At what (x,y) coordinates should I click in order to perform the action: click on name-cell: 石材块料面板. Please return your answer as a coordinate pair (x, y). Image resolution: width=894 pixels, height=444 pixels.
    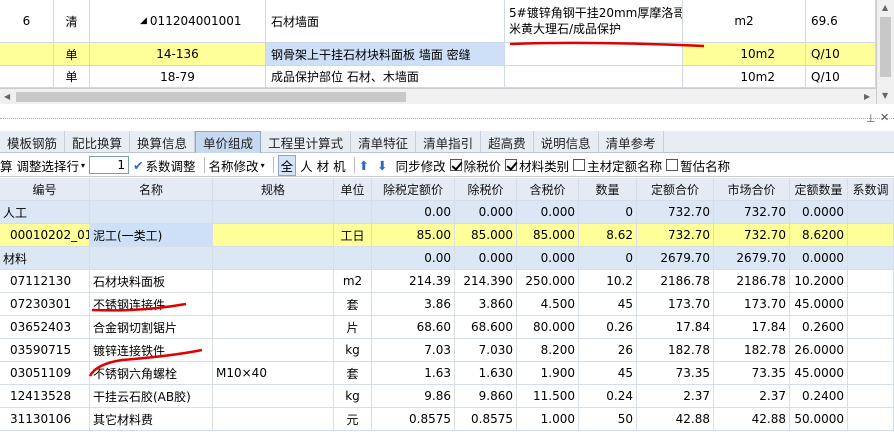
    Looking at the image, I should click on (151, 281).